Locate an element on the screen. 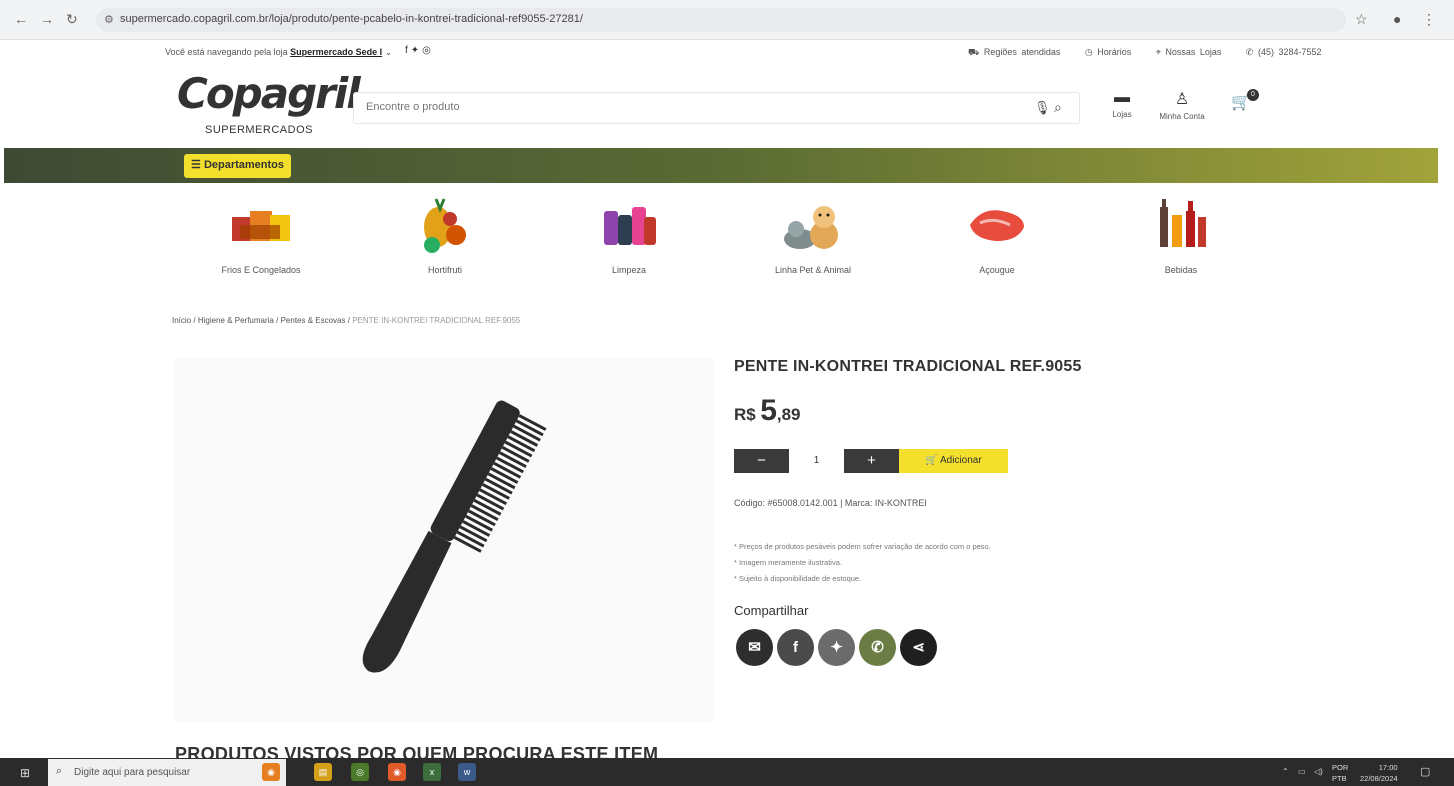 This screenshot has width=1454, height=786. profile-icon: ● is located at coordinates (1397, 19).